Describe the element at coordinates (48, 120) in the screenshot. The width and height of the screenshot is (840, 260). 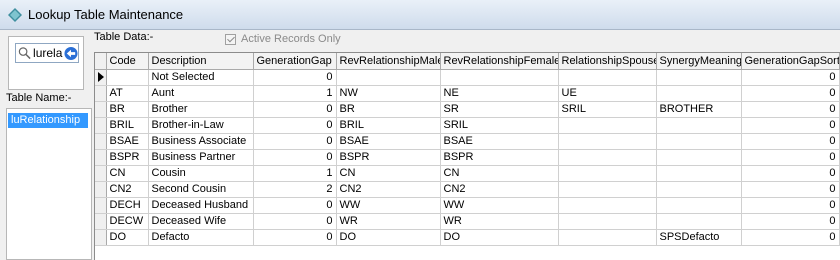
I see `table-list-item: luRelationship` at that location.